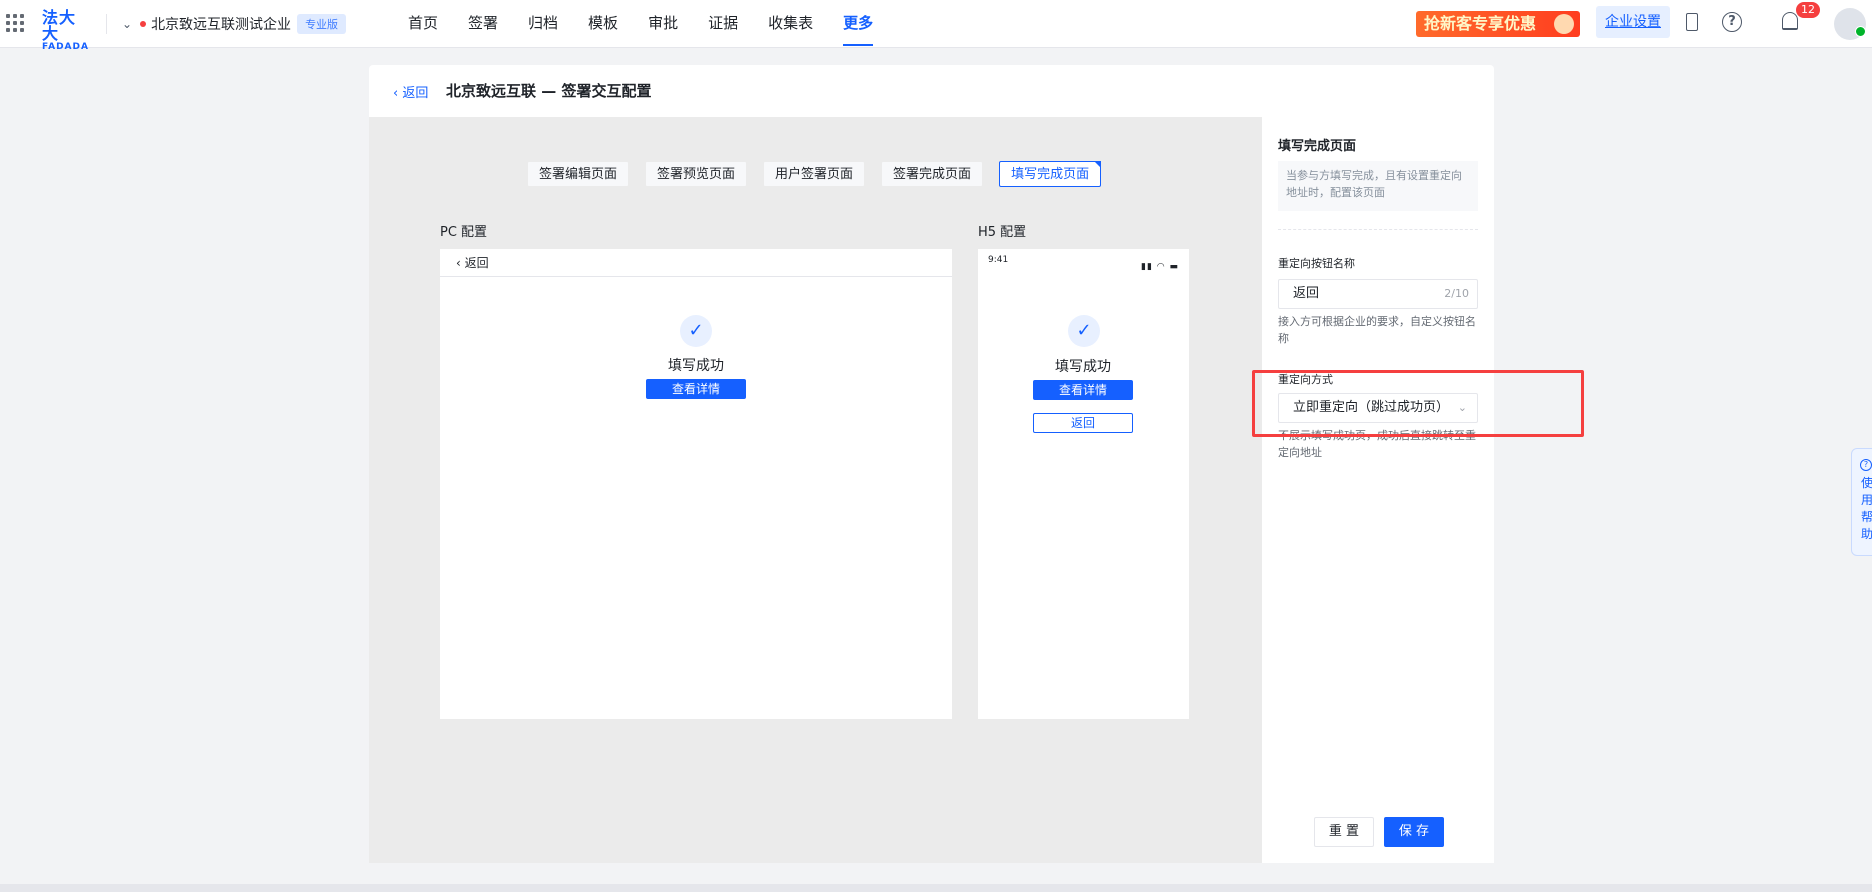 This screenshot has height=892, width=1872. What do you see at coordinates (106, 24) in the screenshot?
I see `header-divider` at bounding box center [106, 24].